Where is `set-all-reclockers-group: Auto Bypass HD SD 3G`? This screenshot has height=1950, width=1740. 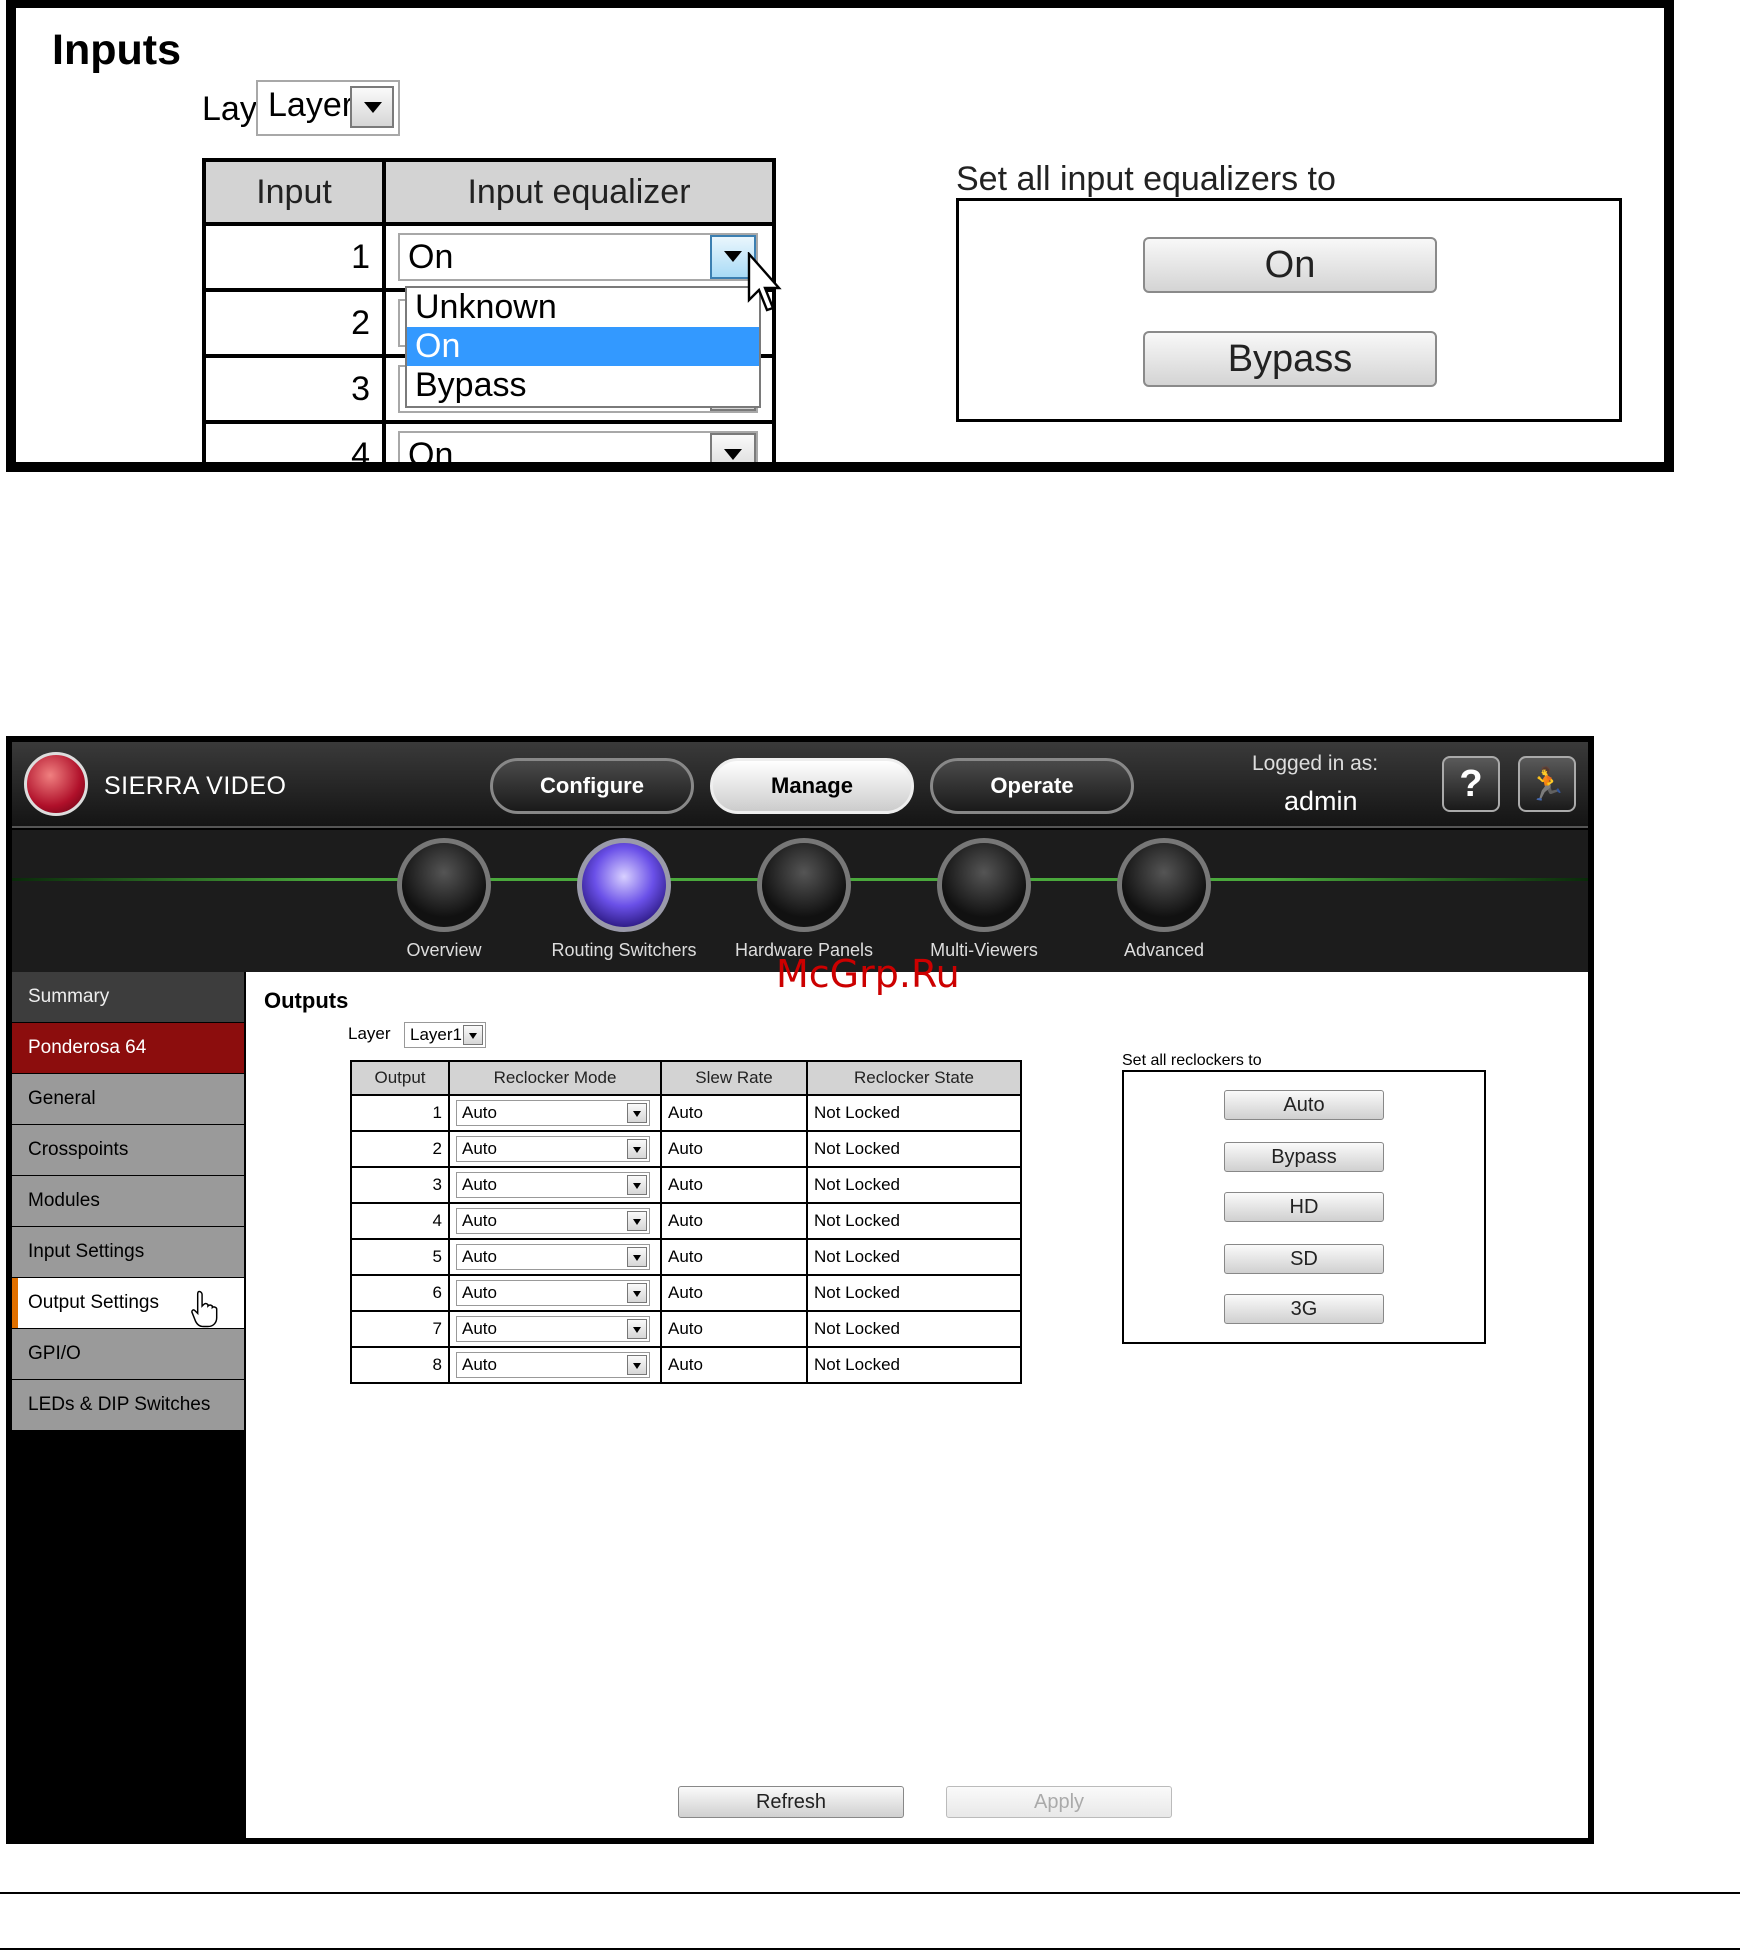 set-all-reclockers-group: Auto Bypass HD SD 3G is located at coordinates (1304, 1207).